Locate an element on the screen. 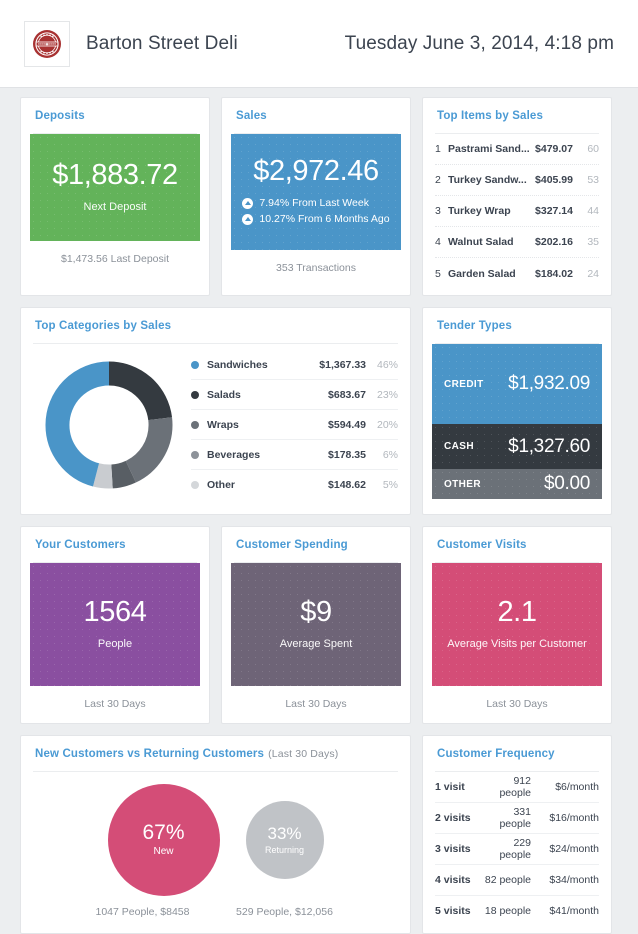 This screenshot has width=638, height=934. frequency-people: 229 people is located at coordinates (515, 848).